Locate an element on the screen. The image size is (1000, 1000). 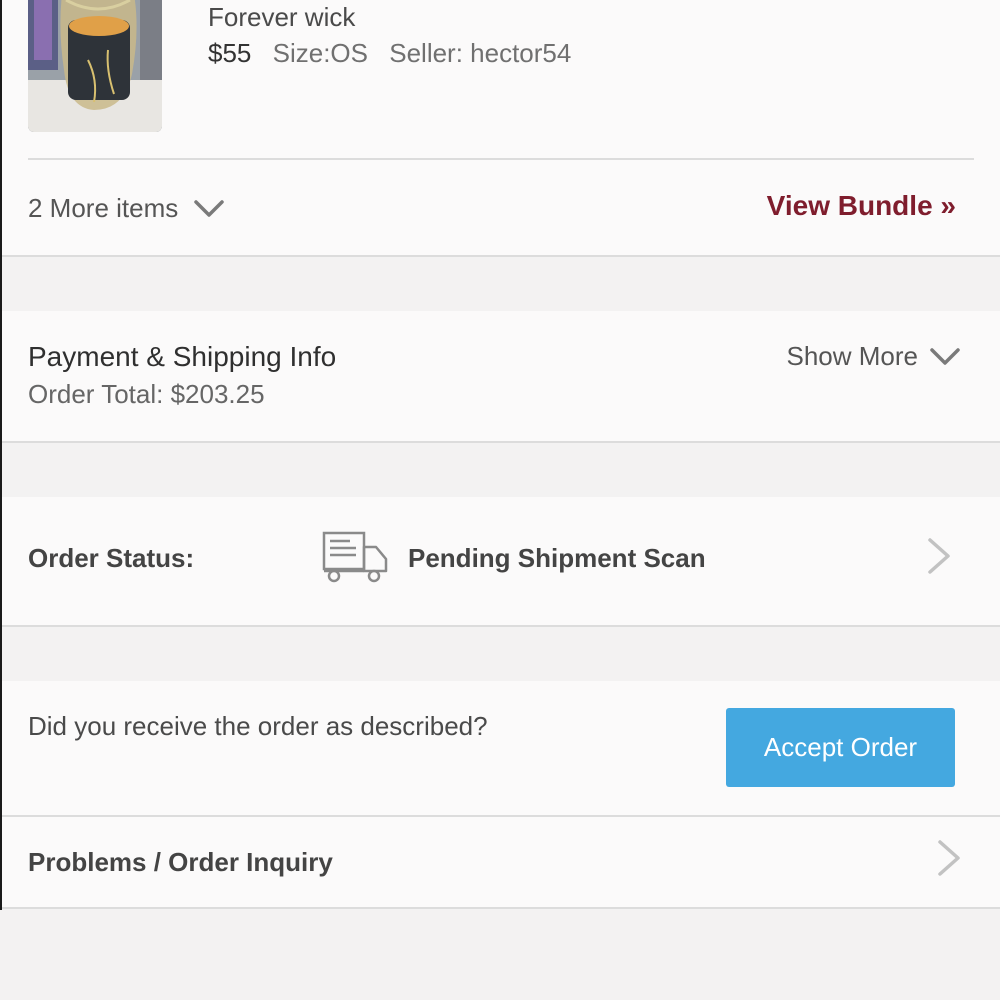
candle-photo-image is located at coordinates (95, 66).